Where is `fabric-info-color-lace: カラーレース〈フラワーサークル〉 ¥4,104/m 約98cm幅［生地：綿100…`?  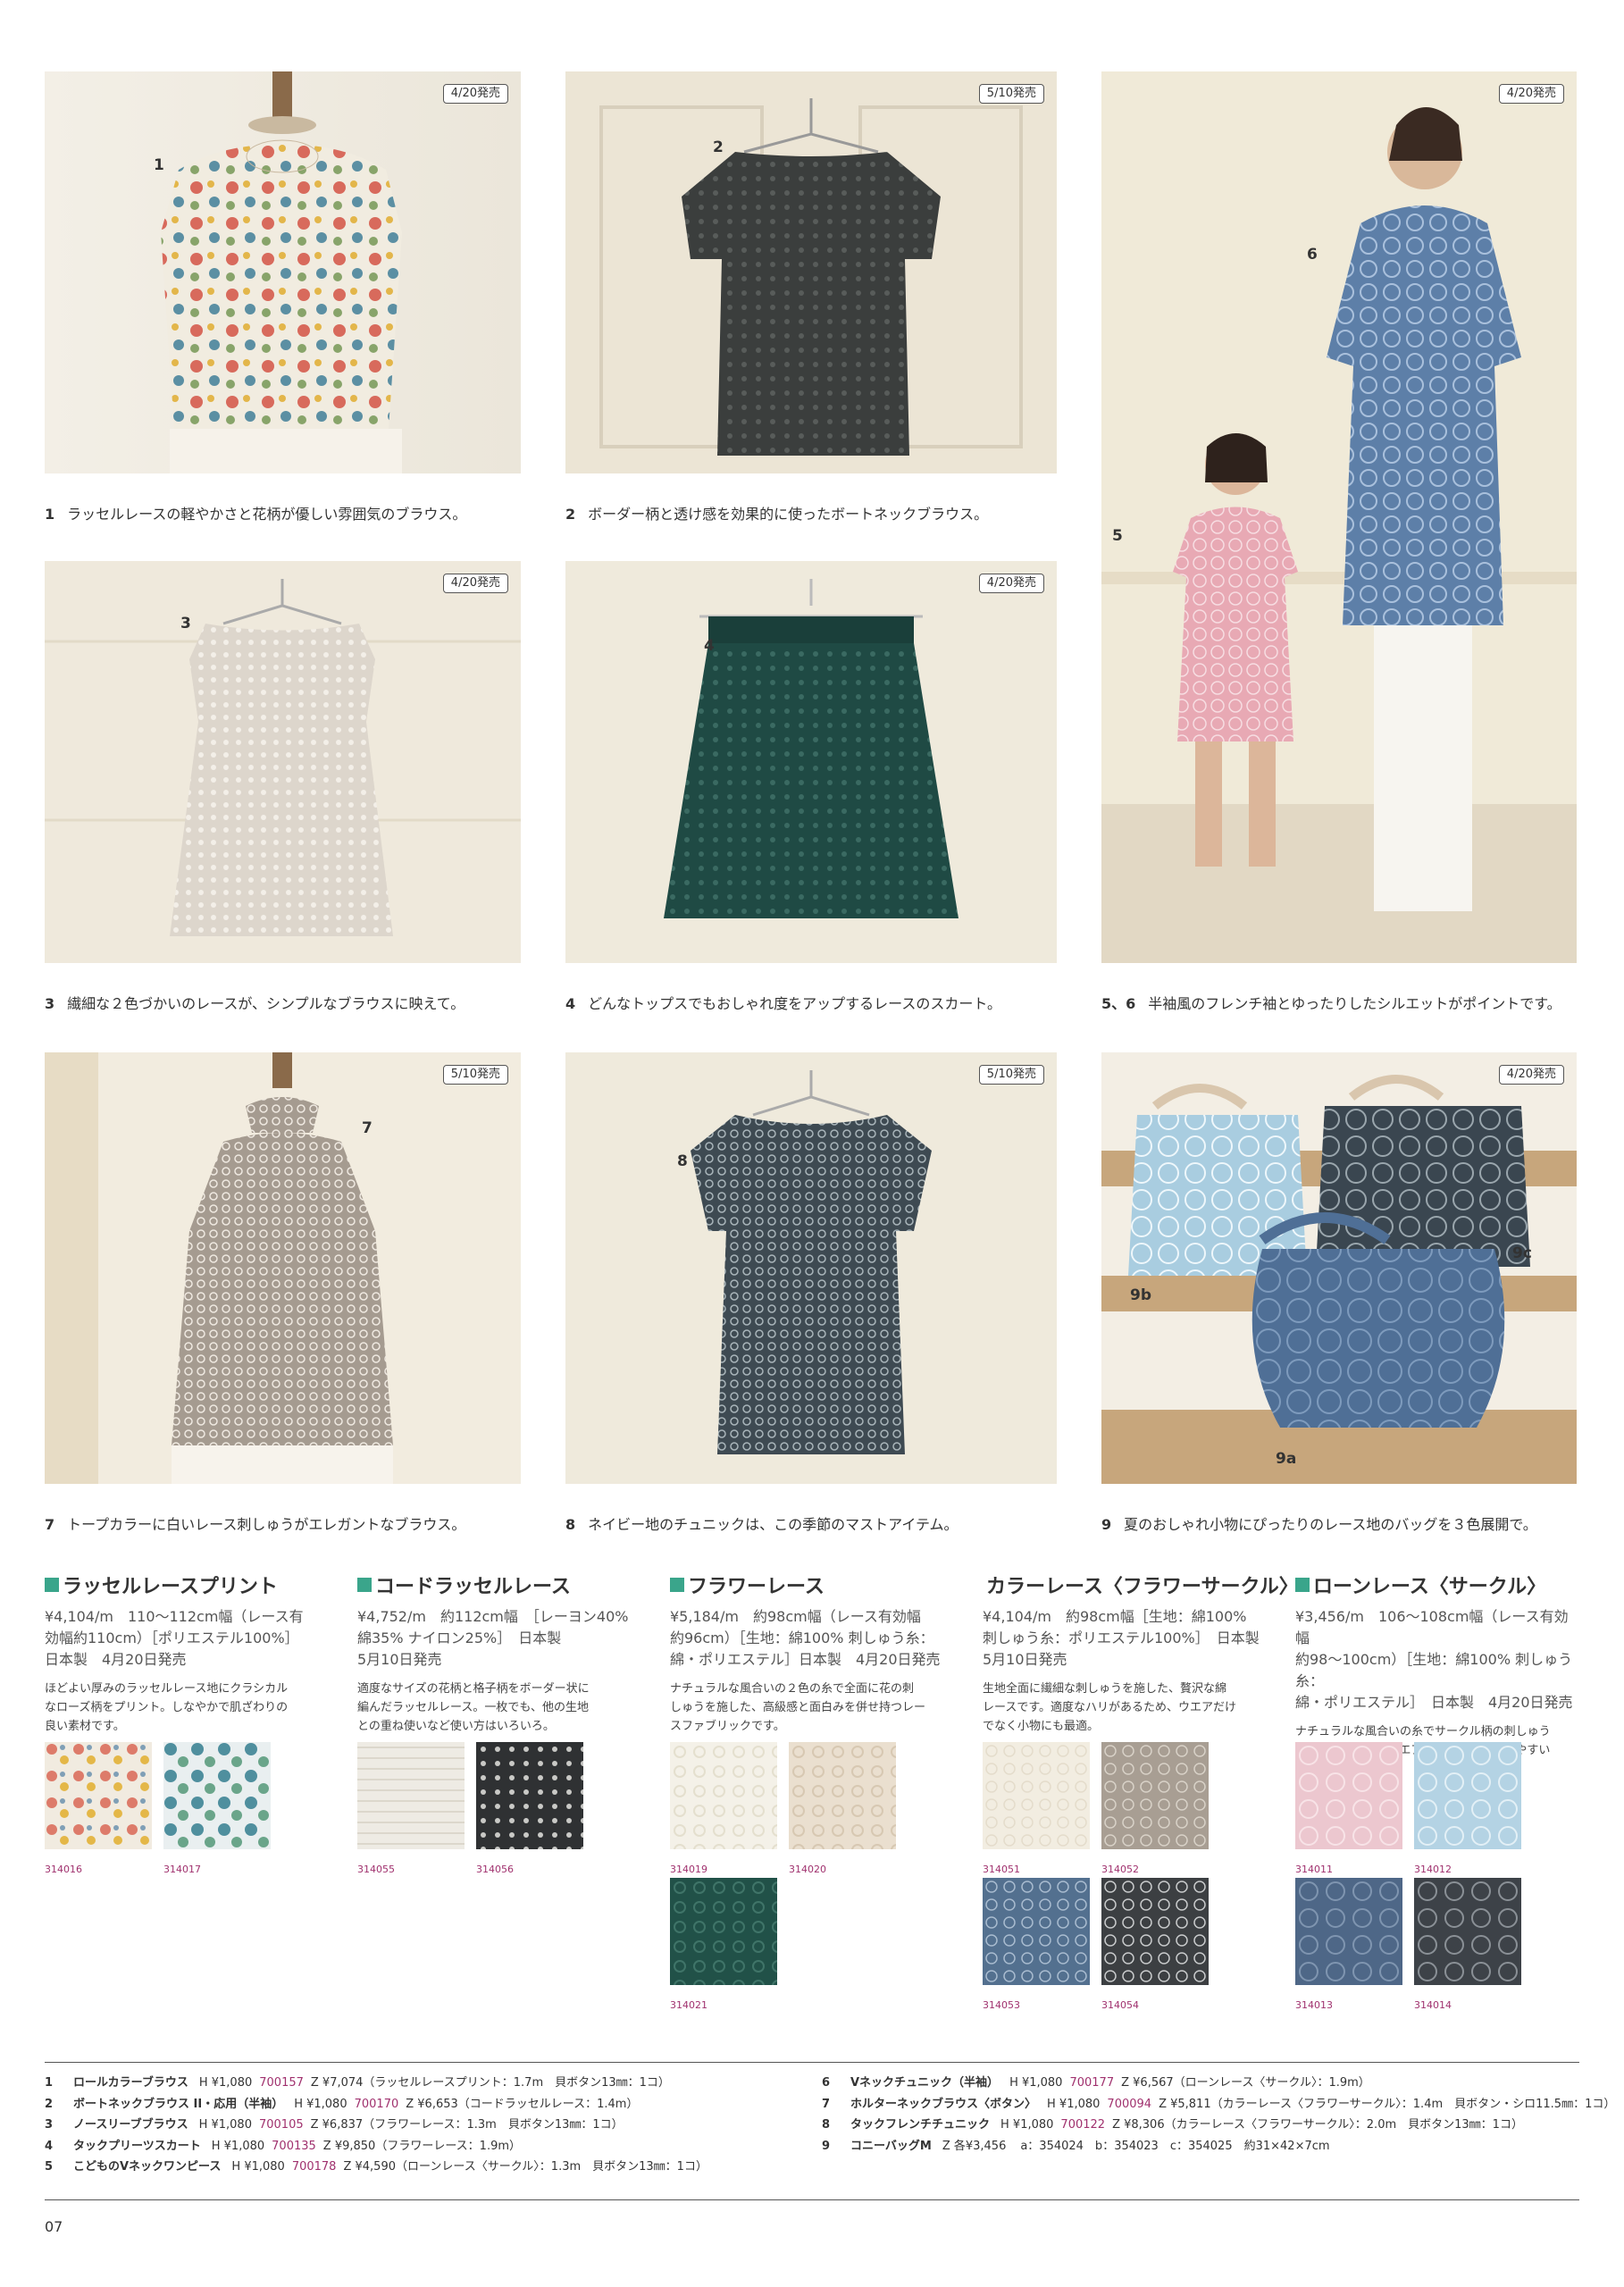 fabric-info-color-lace: カラーレース〈フラワーサークル〉 ¥4,104/m 約98cm幅［生地：綿100… is located at coordinates (1141, 1653).